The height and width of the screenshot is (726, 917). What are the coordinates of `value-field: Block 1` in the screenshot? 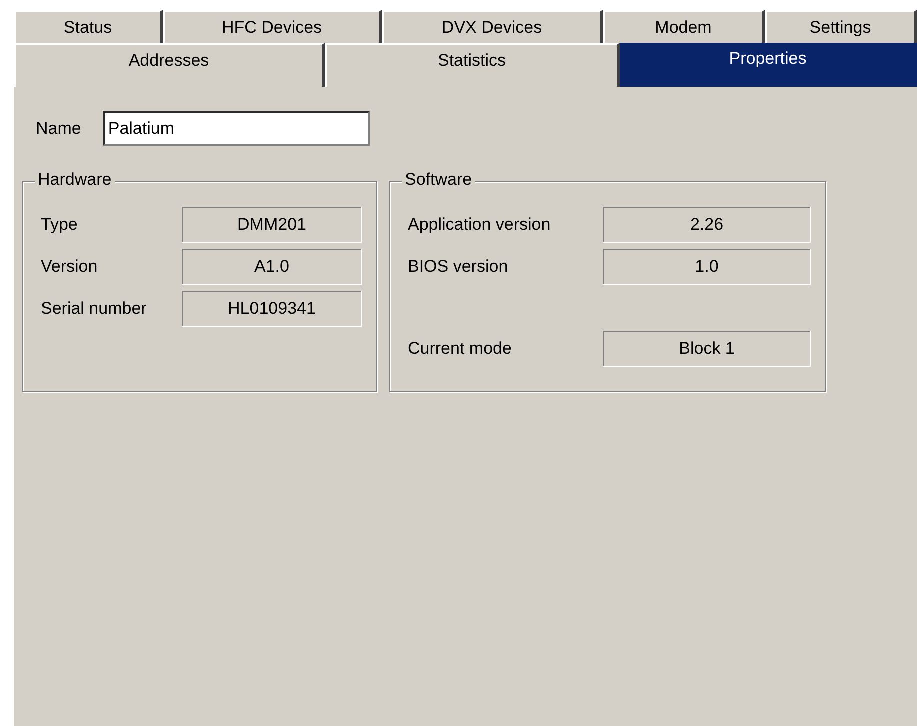 It's located at (707, 349).